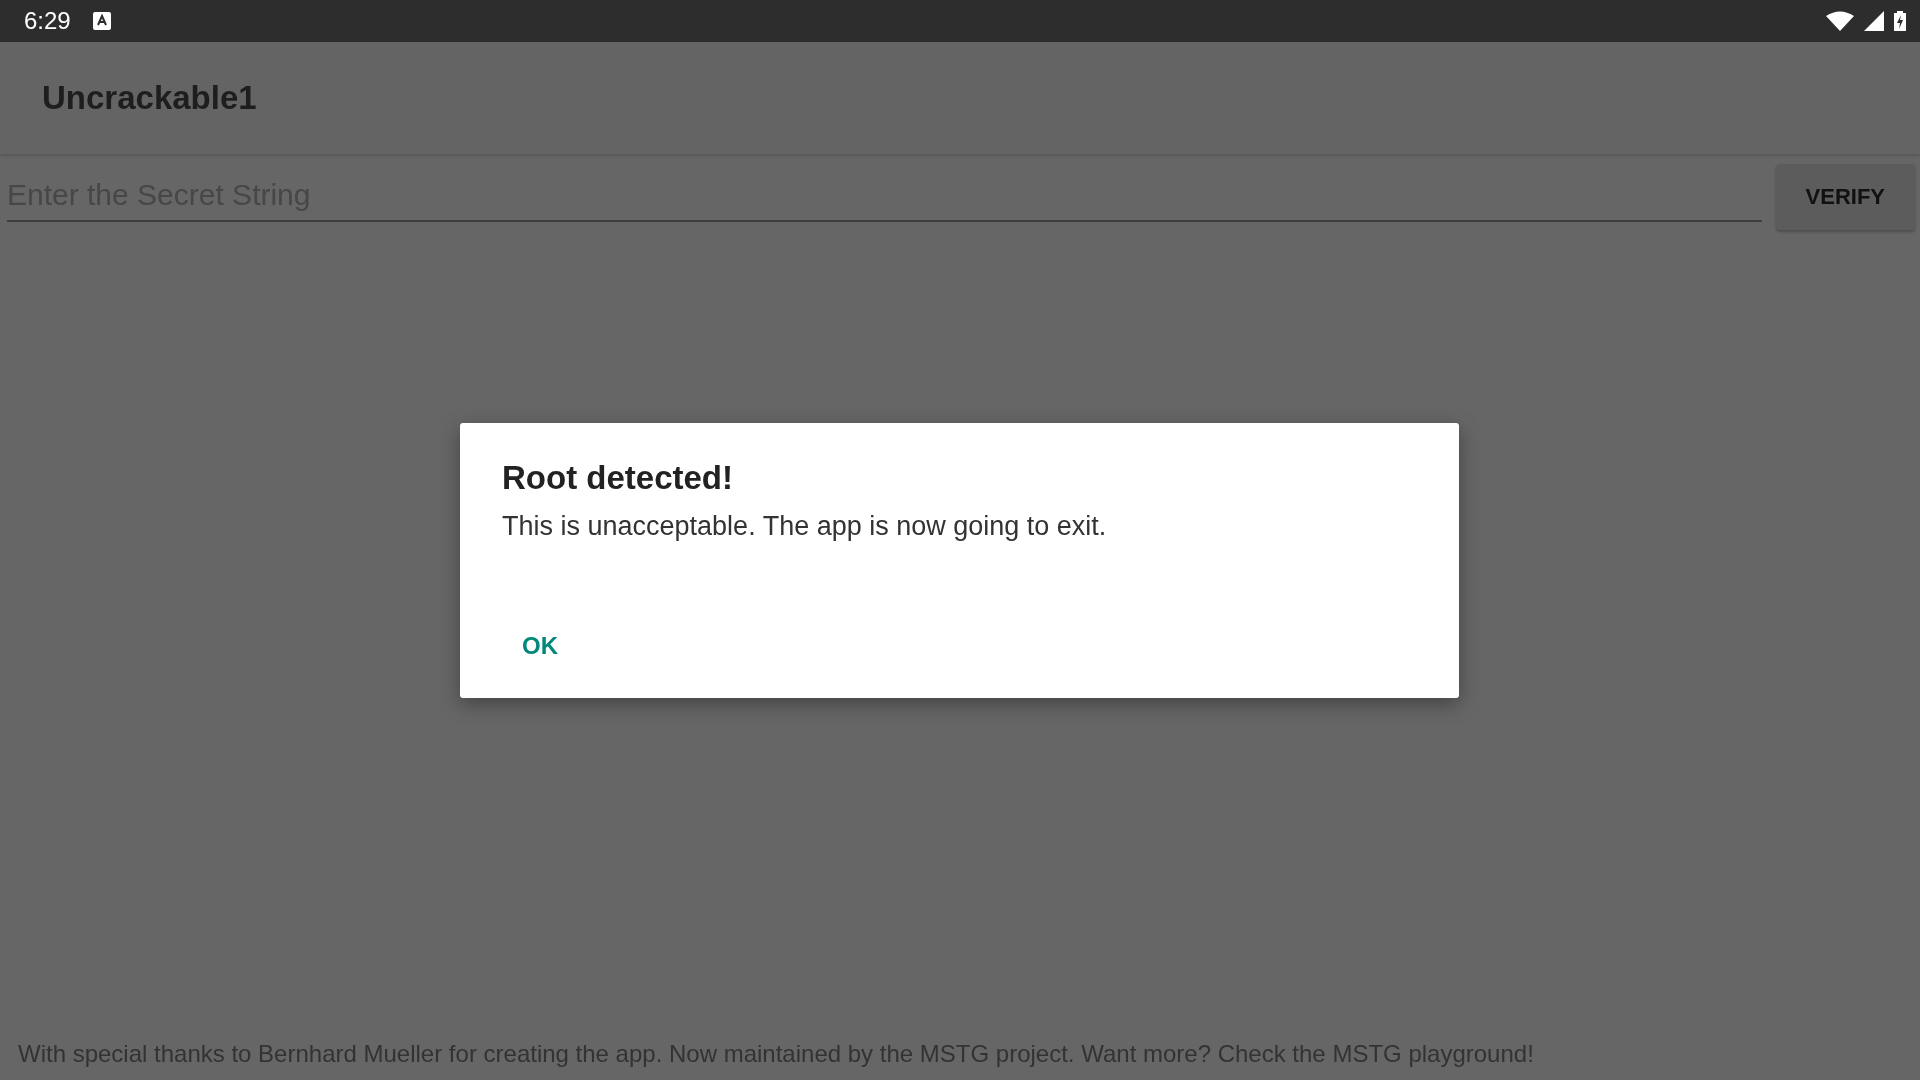  What do you see at coordinates (149, 98) in the screenshot?
I see `app-title: Uncrackable1` at bounding box center [149, 98].